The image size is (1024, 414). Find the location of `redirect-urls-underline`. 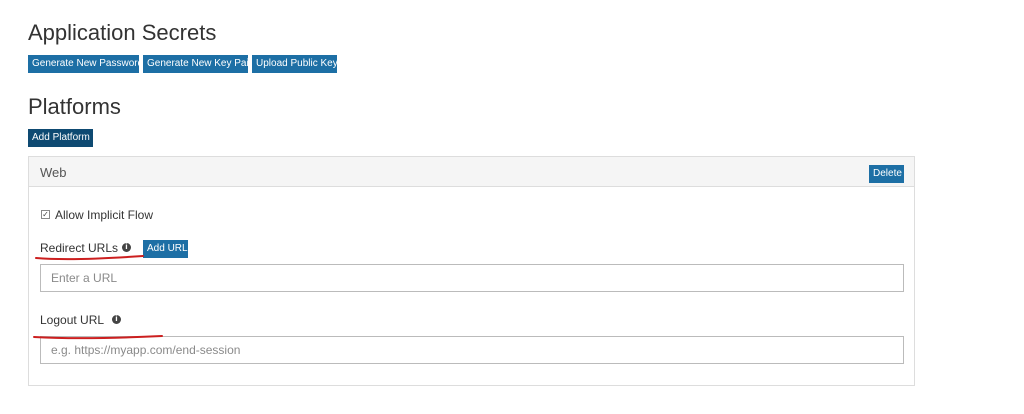

redirect-urls-underline is located at coordinates (89, 258).